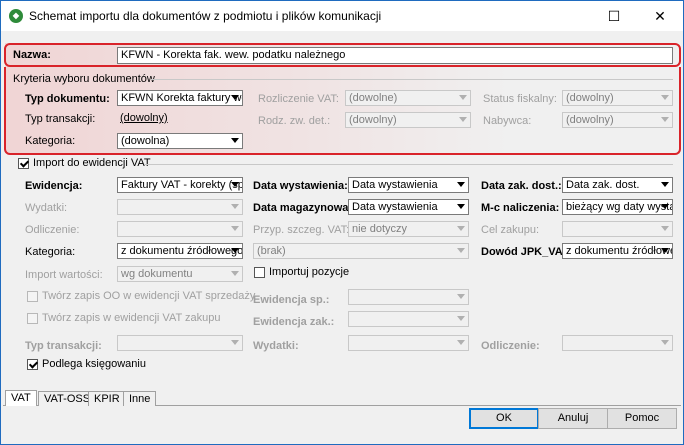 This screenshot has width=684, height=445. What do you see at coordinates (521, 186) in the screenshot?
I see `data-zak-dost-label: Data zak. dost.:` at bounding box center [521, 186].